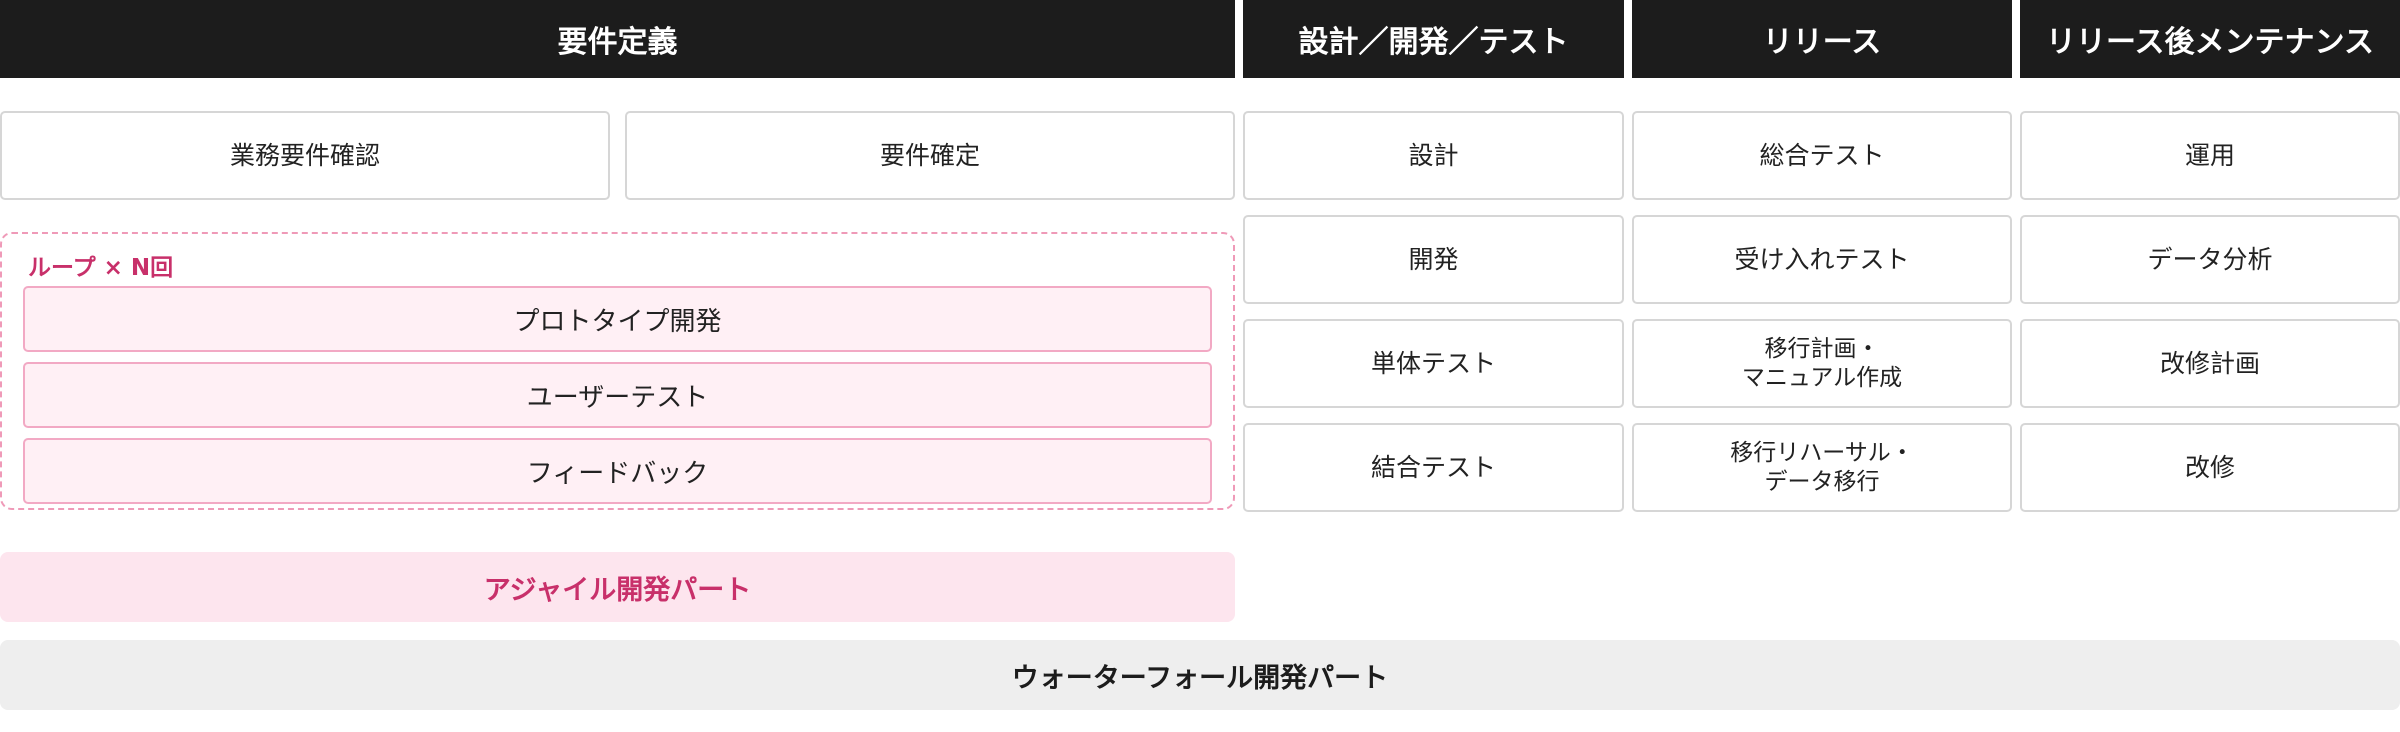 The height and width of the screenshot is (732, 2400). I want to click on step-user-test: ユーザーテスト, so click(617, 395).